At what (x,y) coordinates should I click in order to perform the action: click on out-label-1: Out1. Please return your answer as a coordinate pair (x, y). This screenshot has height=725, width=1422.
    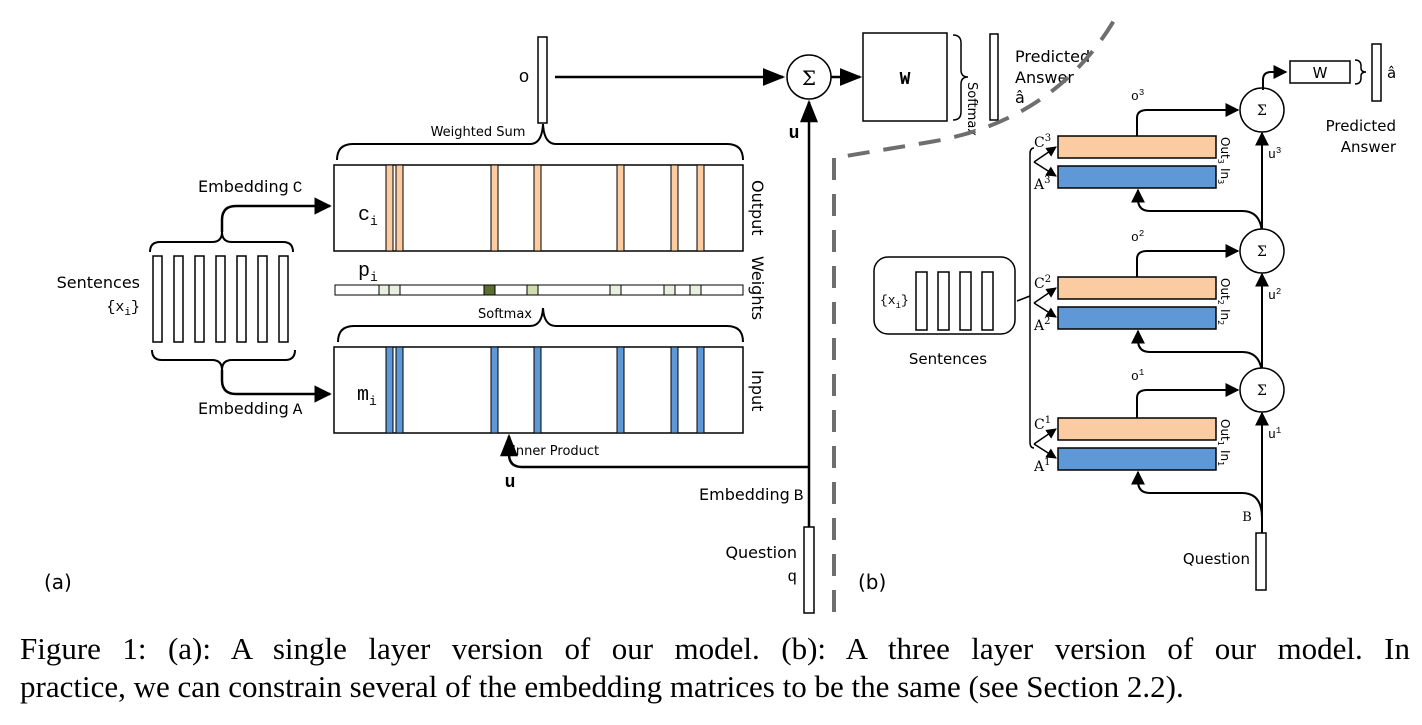
    Looking at the image, I should click on (1224, 432).